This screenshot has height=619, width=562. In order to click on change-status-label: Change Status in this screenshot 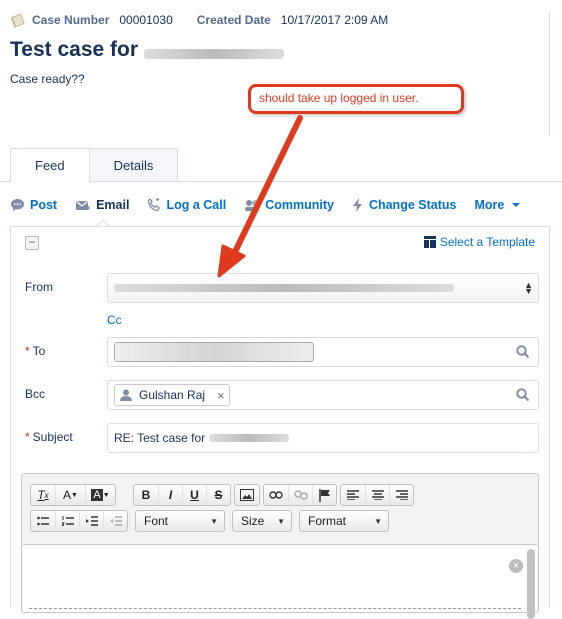, I will do `click(412, 205)`.